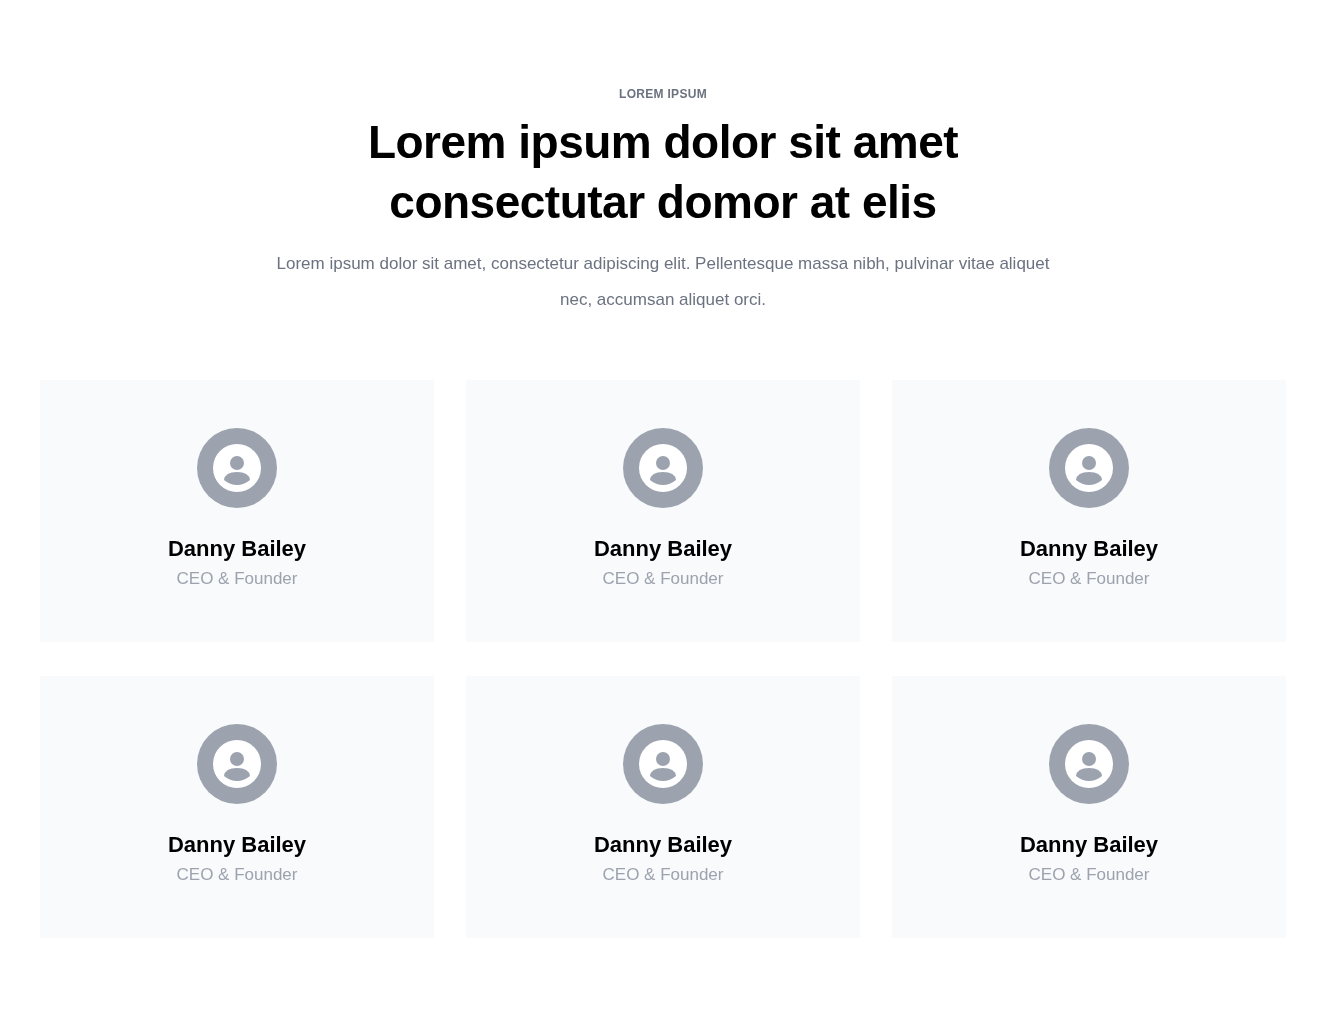  Describe the element at coordinates (663, 282) in the screenshot. I see `section-description: Lorem ipsum dolor sit amet, consectetur adipiscing elit. Pellentesque massa nibh, pulvinar vitae aliquet nec, accumsan aliquet orci.` at that location.